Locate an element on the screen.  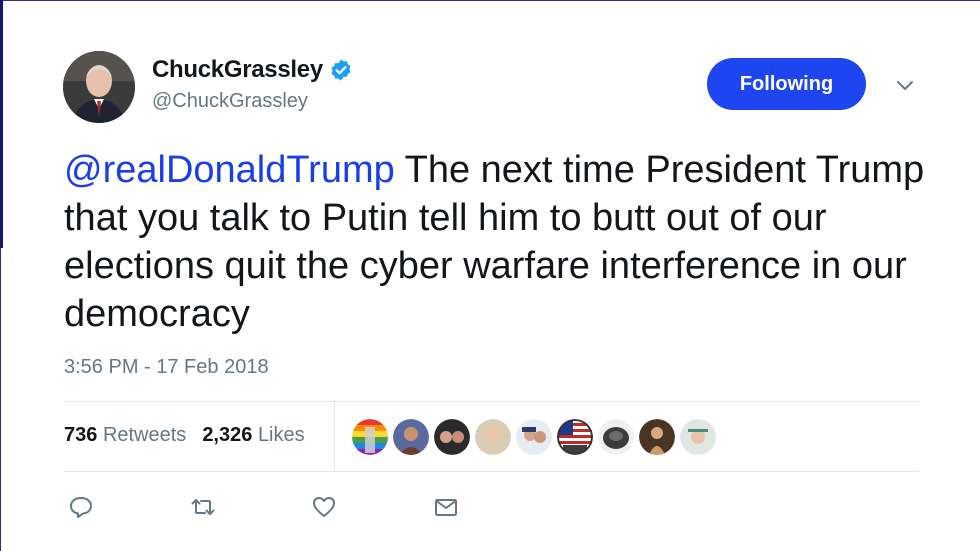
author-name-row: ChuckGrassley is located at coordinates (252, 70).